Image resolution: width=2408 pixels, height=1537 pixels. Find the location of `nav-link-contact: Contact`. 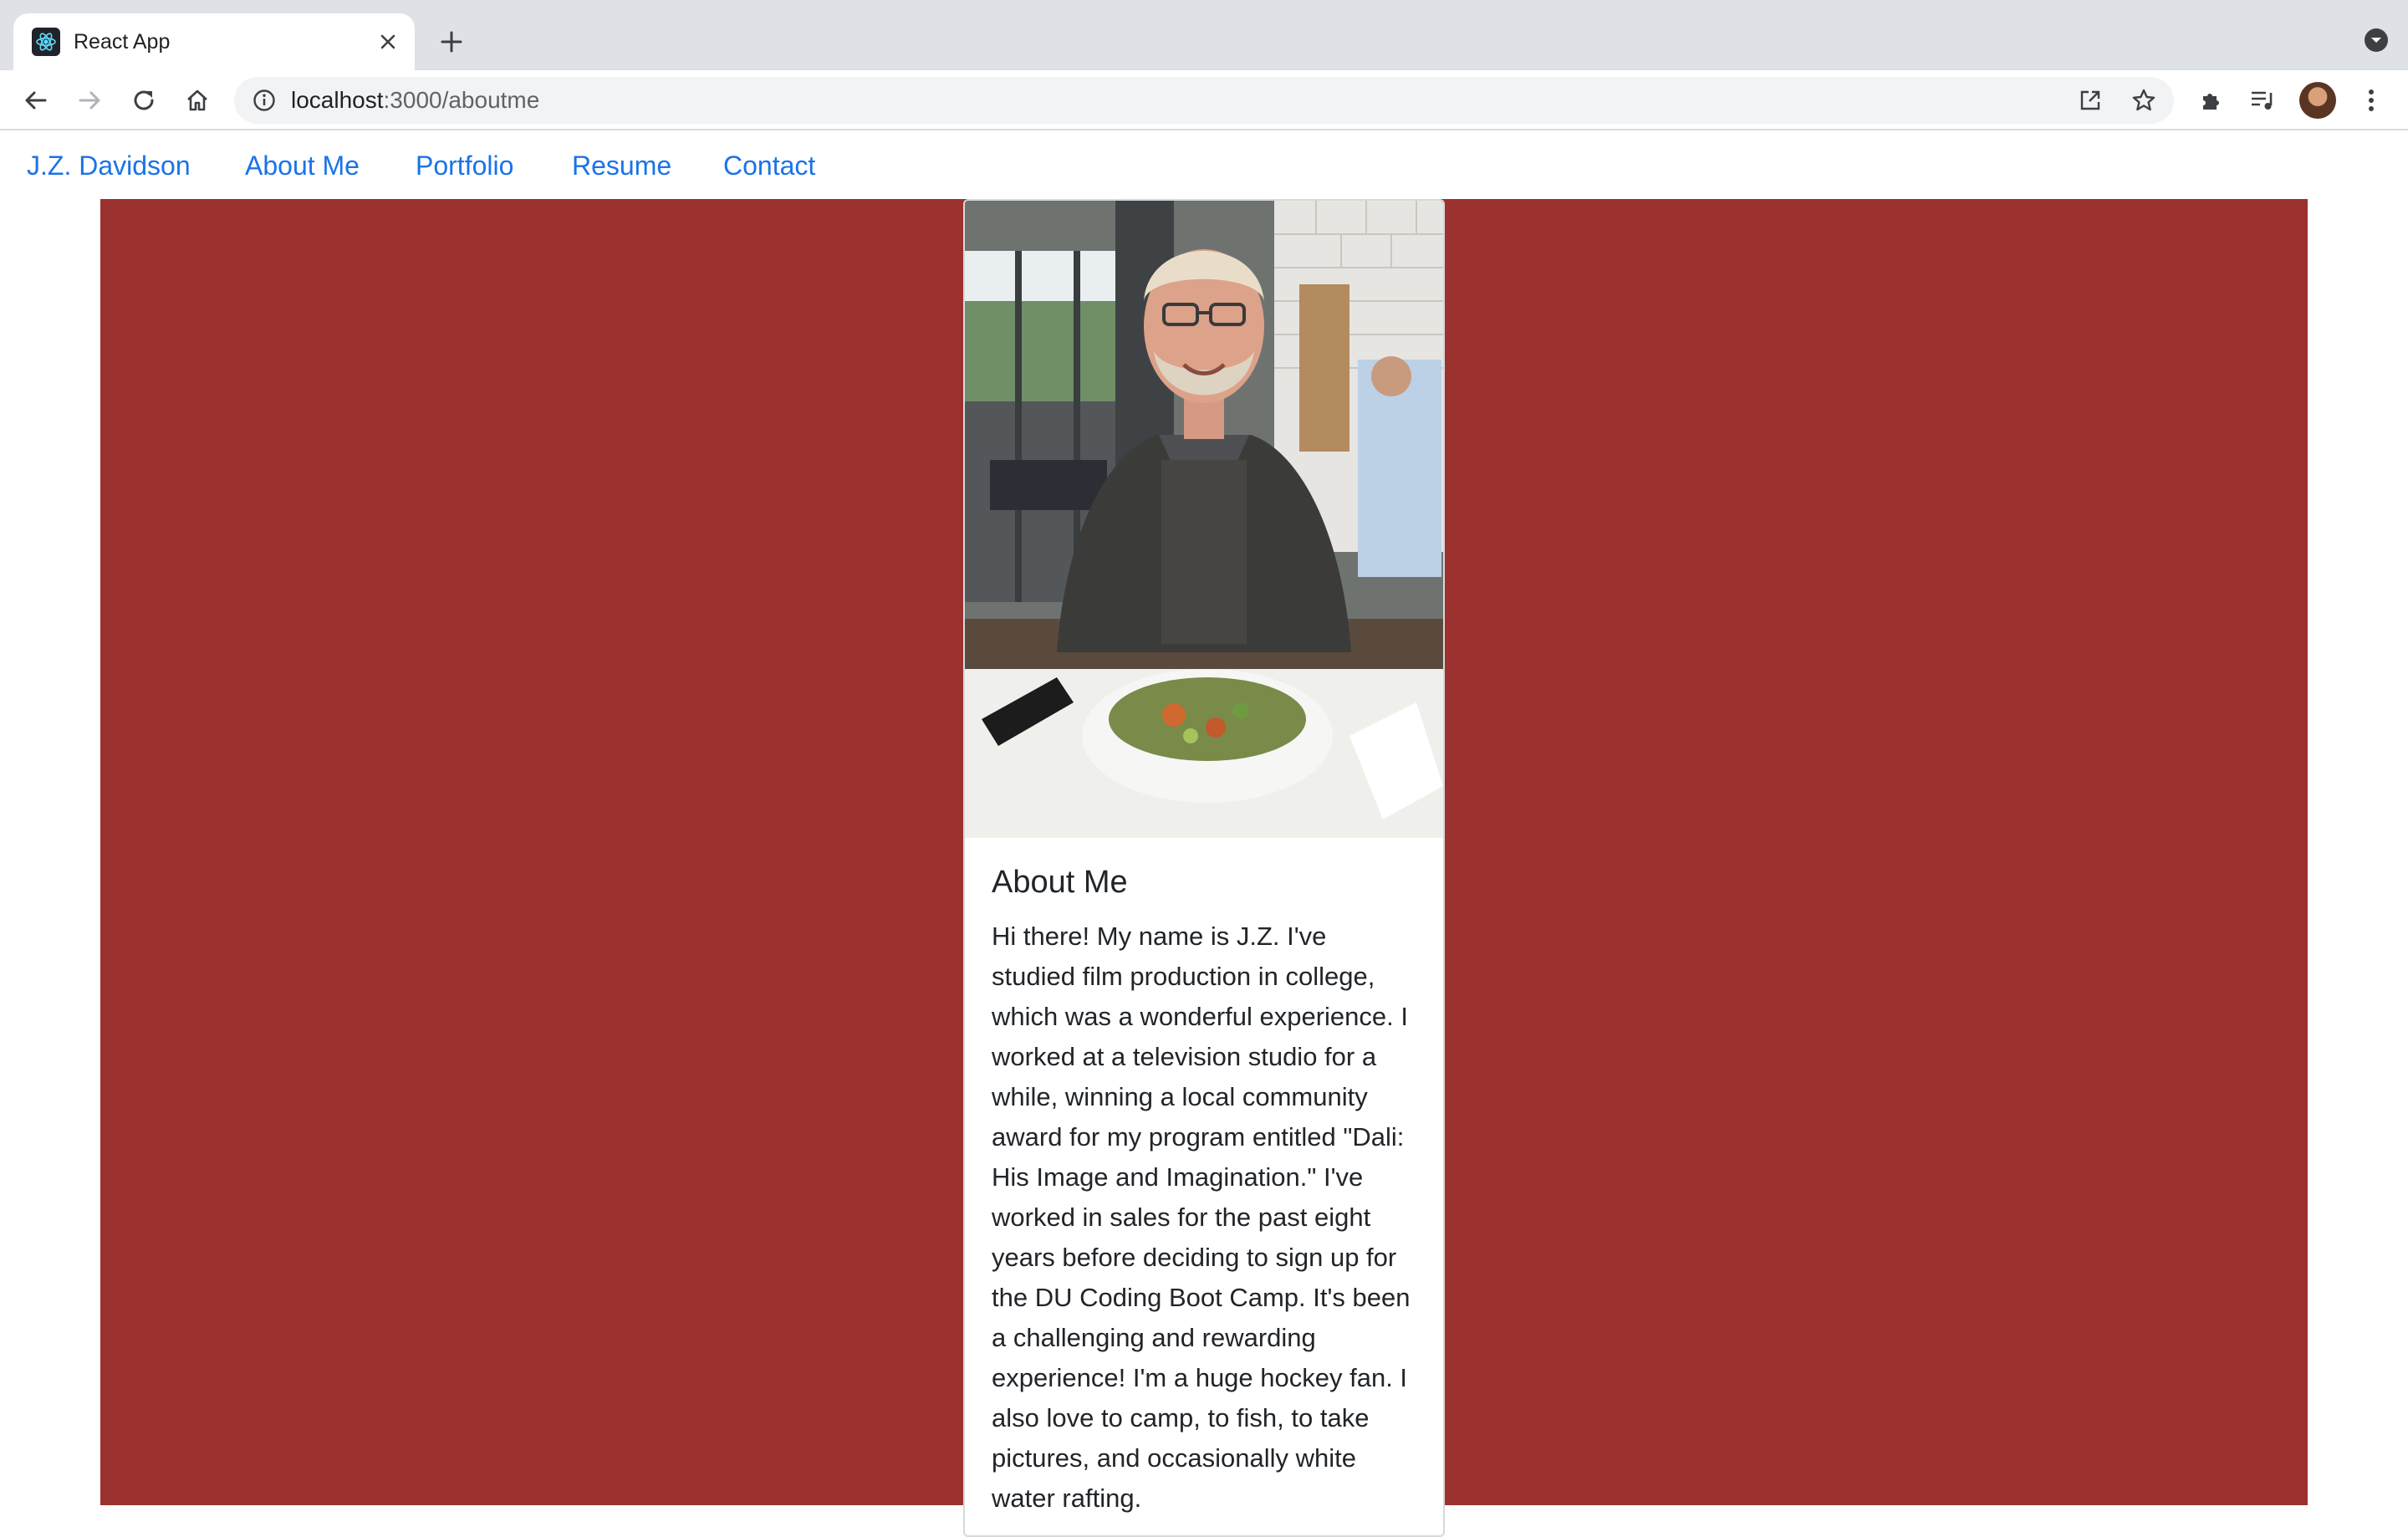

nav-link-contact: Contact is located at coordinates (769, 166).